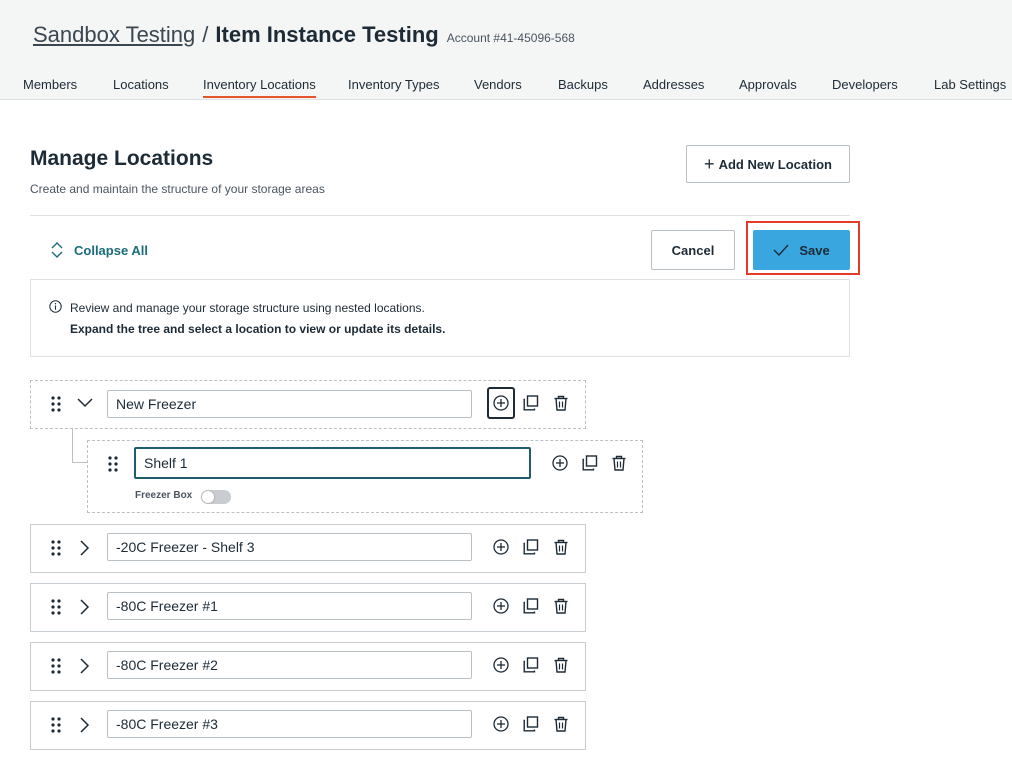 The height and width of the screenshot is (757, 1012). What do you see at coordinates (57, 250) in the screenshot?
I see `collapse-chevrons-icon` at bounding box center [57, 250].